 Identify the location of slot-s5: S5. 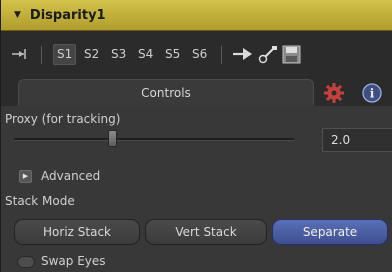
(172, 54).